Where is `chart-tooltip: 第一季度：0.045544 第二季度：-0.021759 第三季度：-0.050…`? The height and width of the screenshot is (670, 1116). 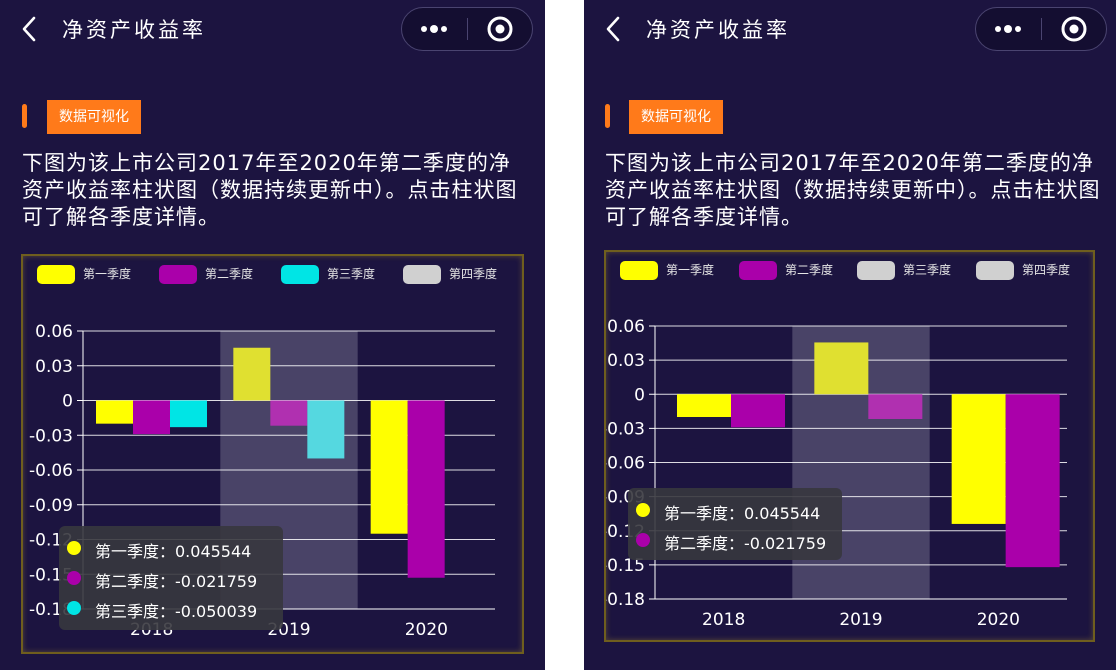
chart-tooltip: 第一季度：0.045544 第二季度：-0.021759 第三季度：-0.050… is located at coordinates (171, 578).